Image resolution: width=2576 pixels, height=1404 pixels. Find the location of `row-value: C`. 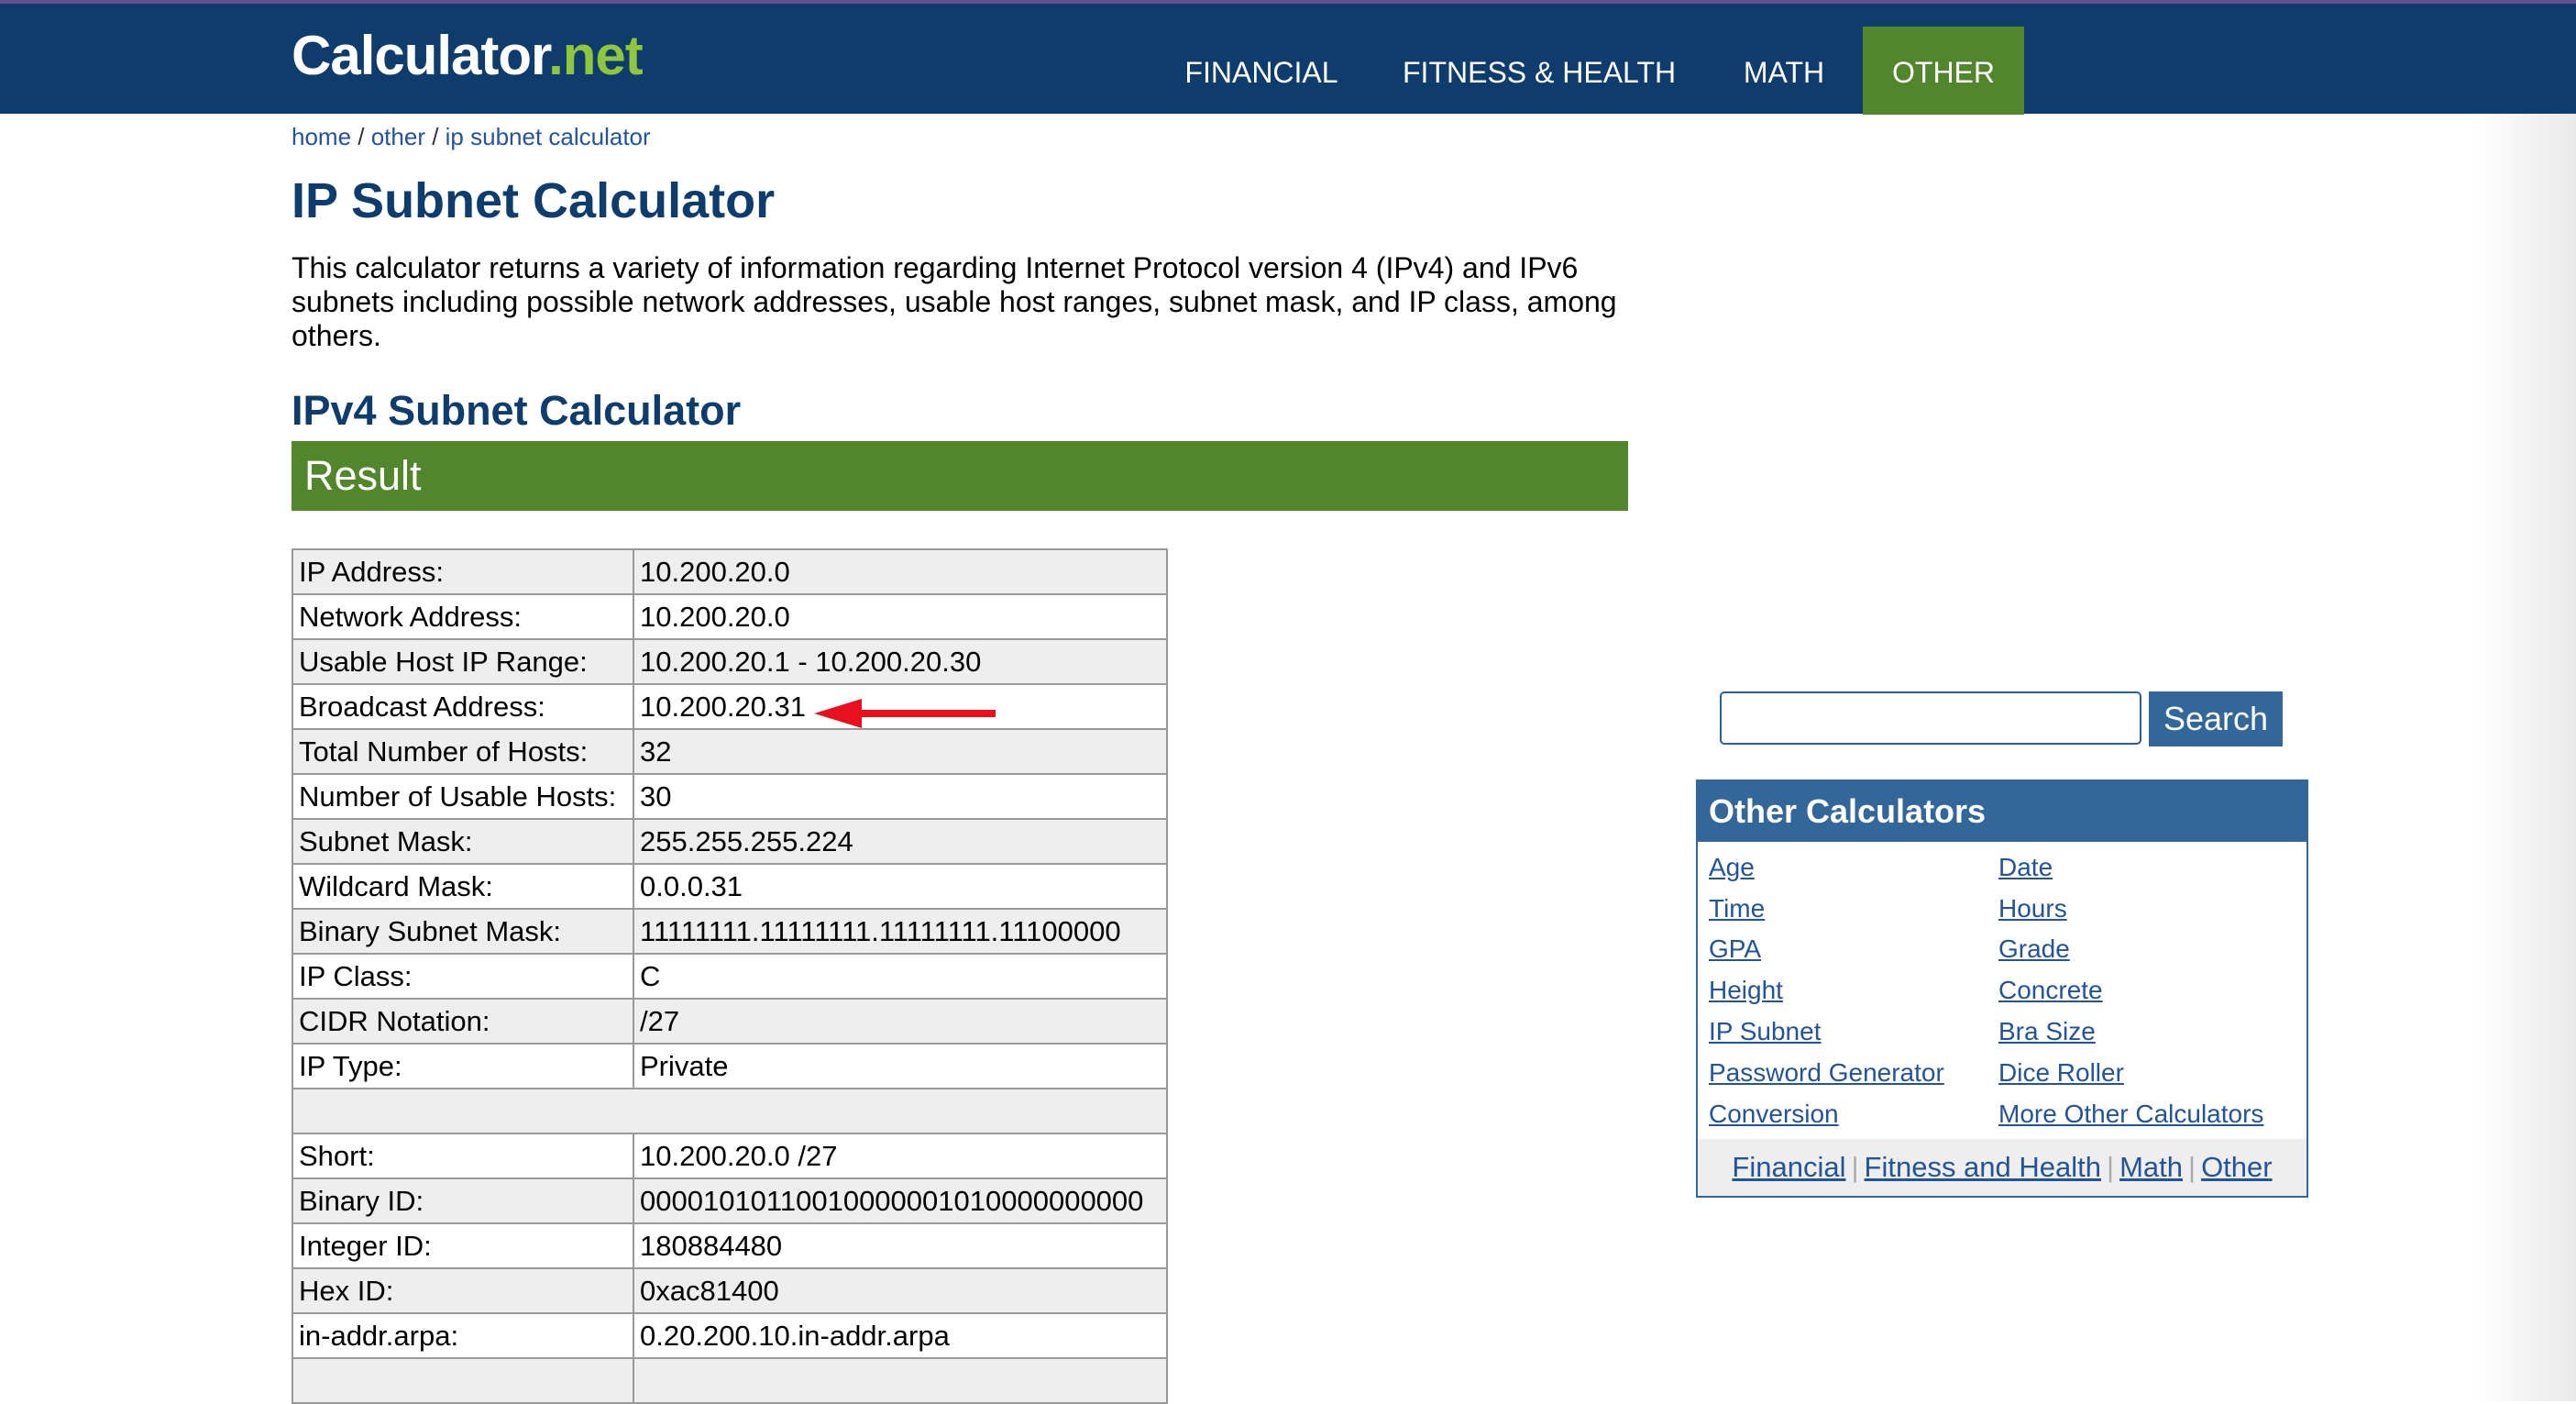

row-value: C is located at coordinates (900, 976).